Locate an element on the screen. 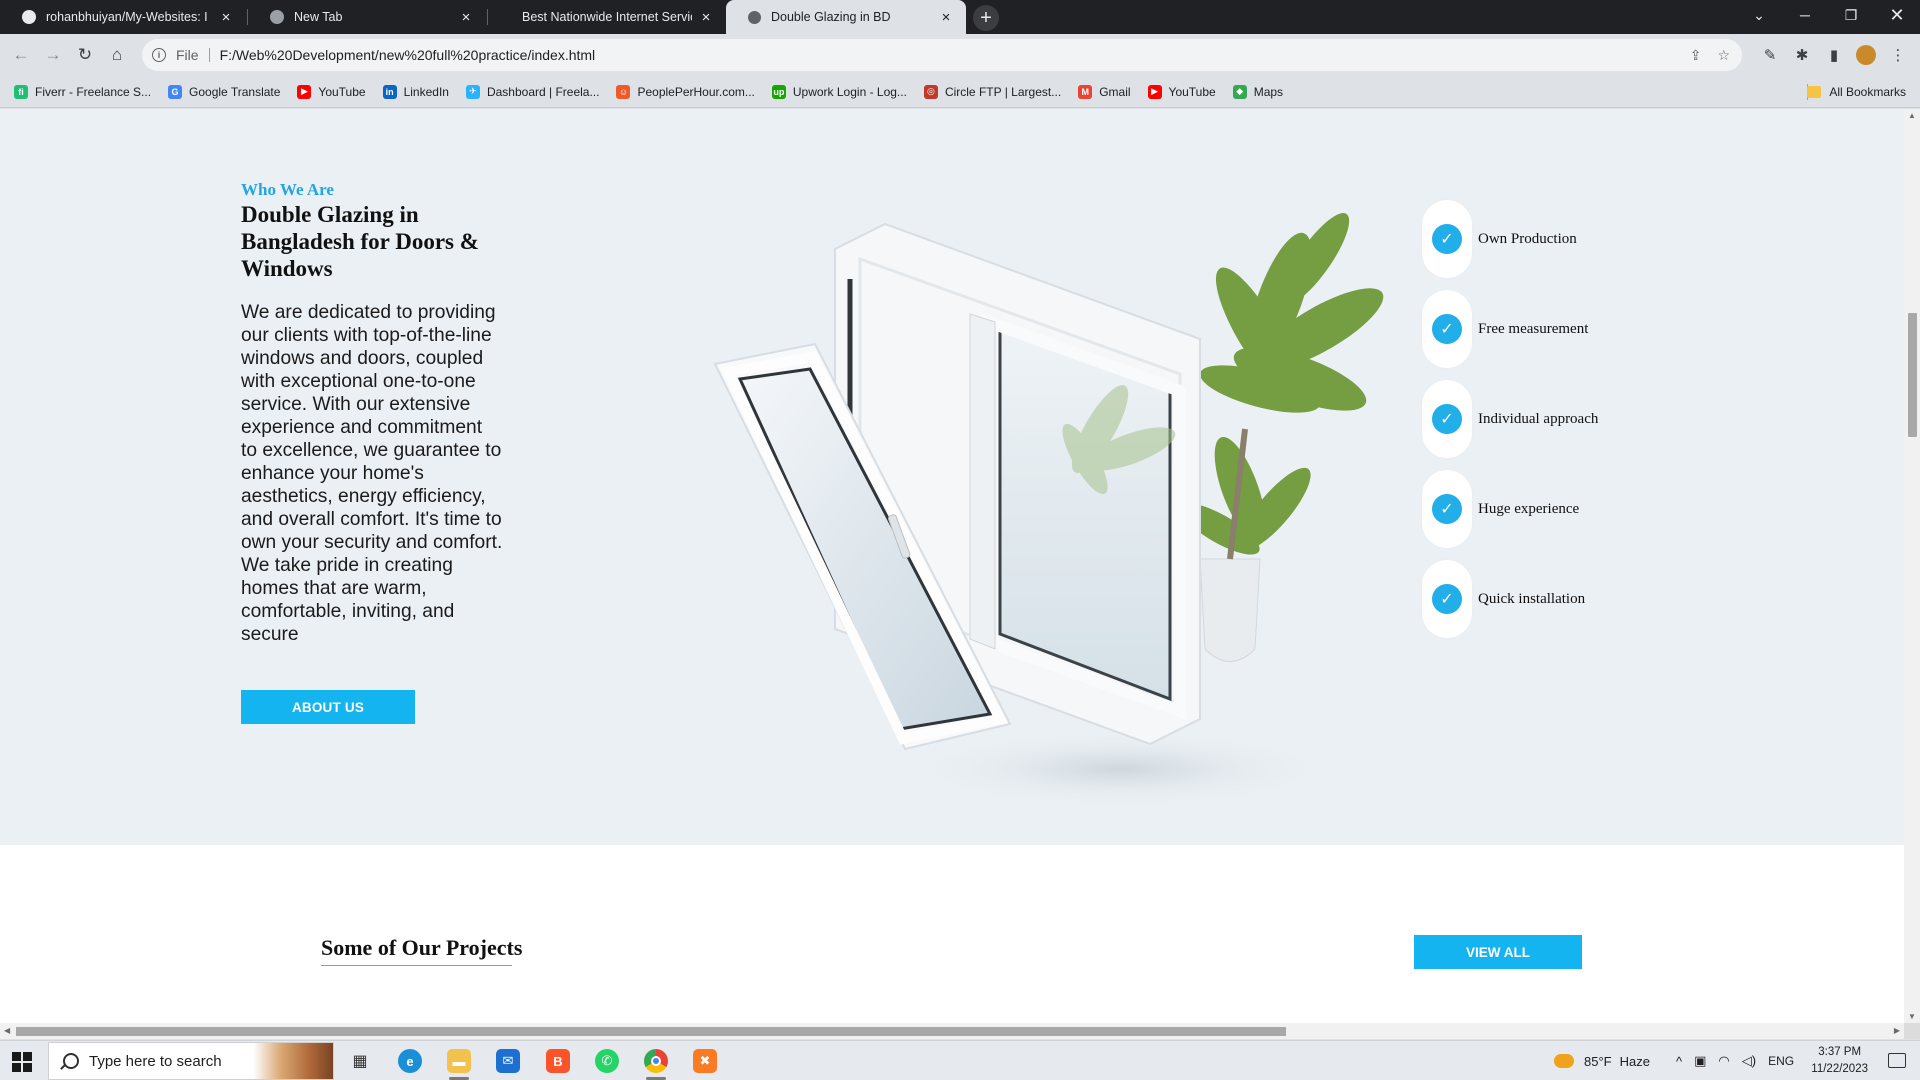  projects-title-underline is located at coordinates (416, 965).